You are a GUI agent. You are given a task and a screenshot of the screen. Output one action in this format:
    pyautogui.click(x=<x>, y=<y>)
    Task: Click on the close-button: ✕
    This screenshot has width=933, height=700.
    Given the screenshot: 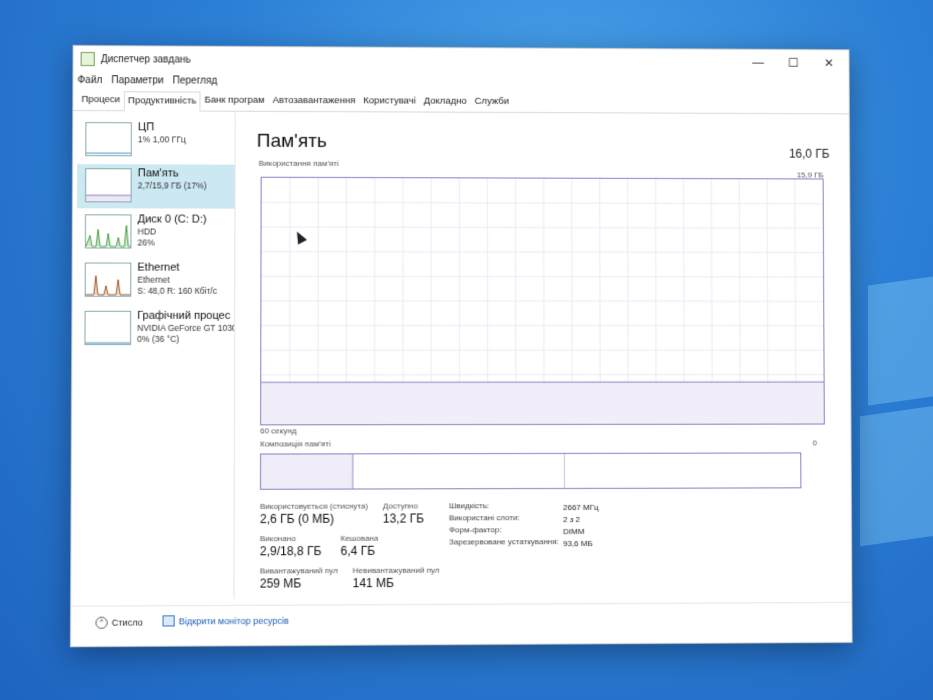 What is the action you would take?
    pyautogui.click(x=829, y=63)
    